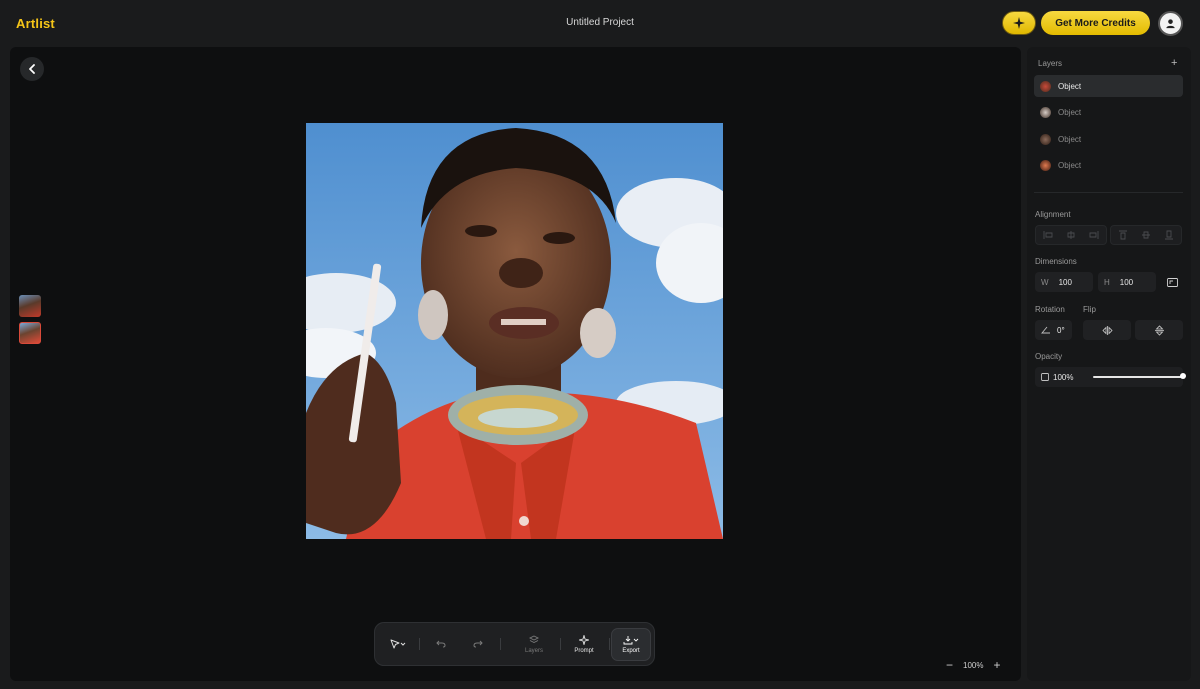 This screenshot has height=689, width=1200. I want to click on export-label: Export, so click(631, 651).